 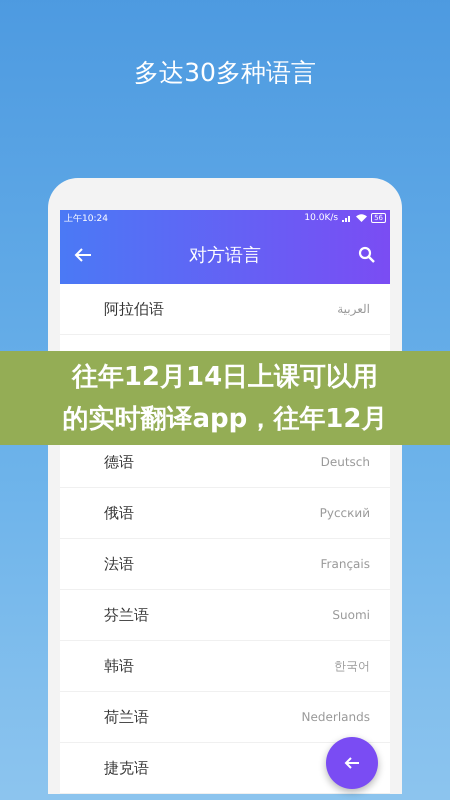 I want to click on back-icon, so click(x=83, y=255).